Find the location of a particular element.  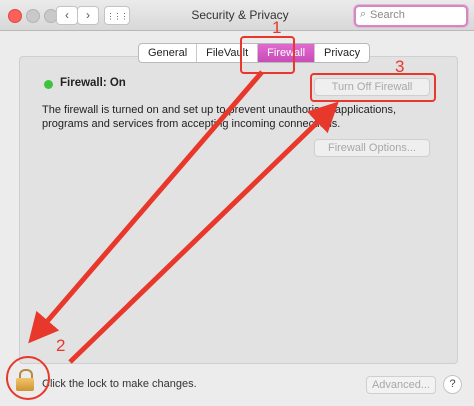

search-field: ⌕ is located at coordinates (411, 16).